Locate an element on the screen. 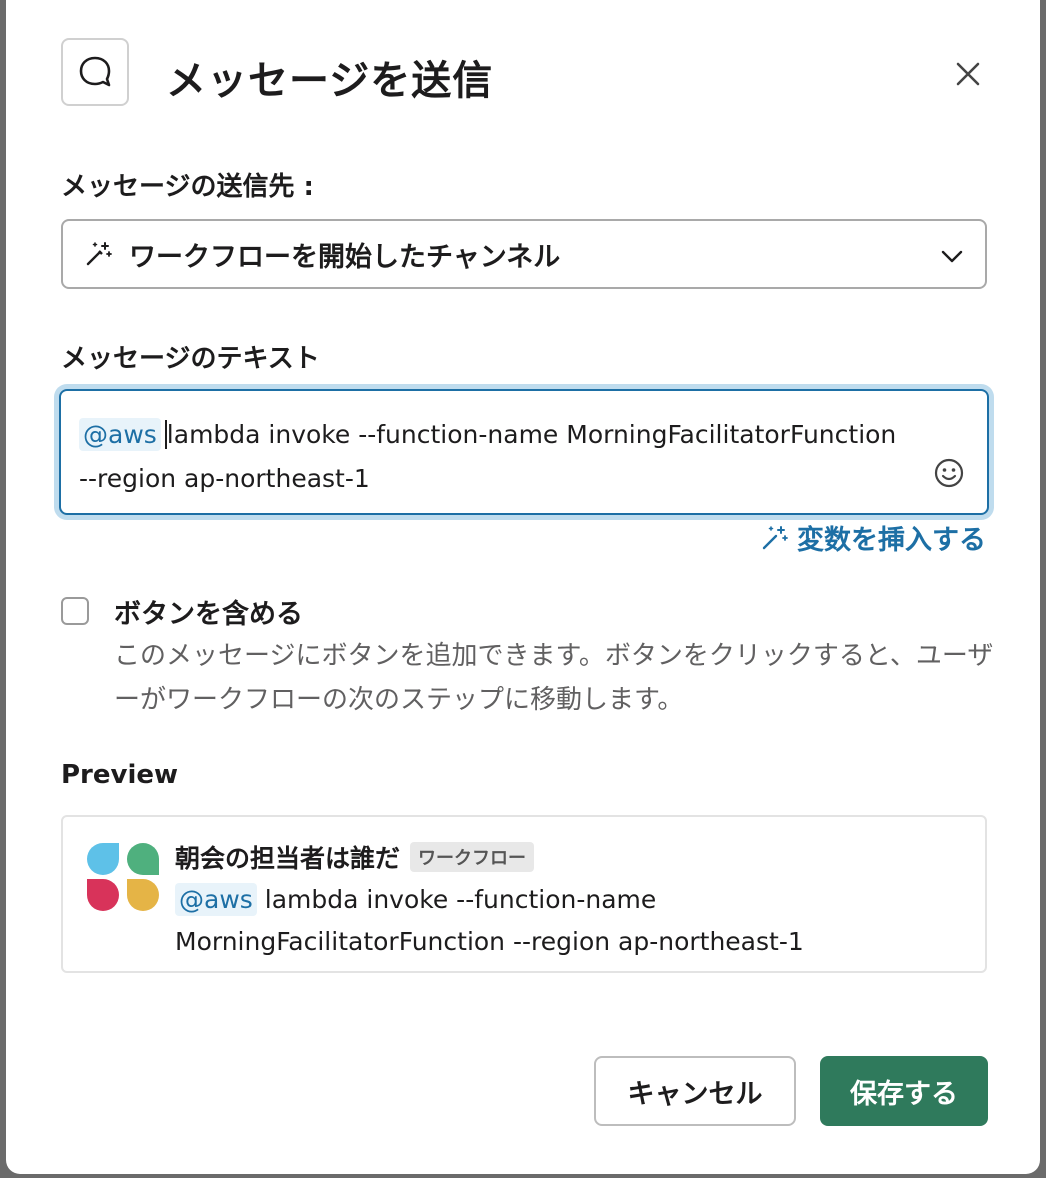 This screenshot has height=1178, width=1046. preview-sender: 朝会の担当者は誰だ ワークフロー is located at coordinates (355, 857).